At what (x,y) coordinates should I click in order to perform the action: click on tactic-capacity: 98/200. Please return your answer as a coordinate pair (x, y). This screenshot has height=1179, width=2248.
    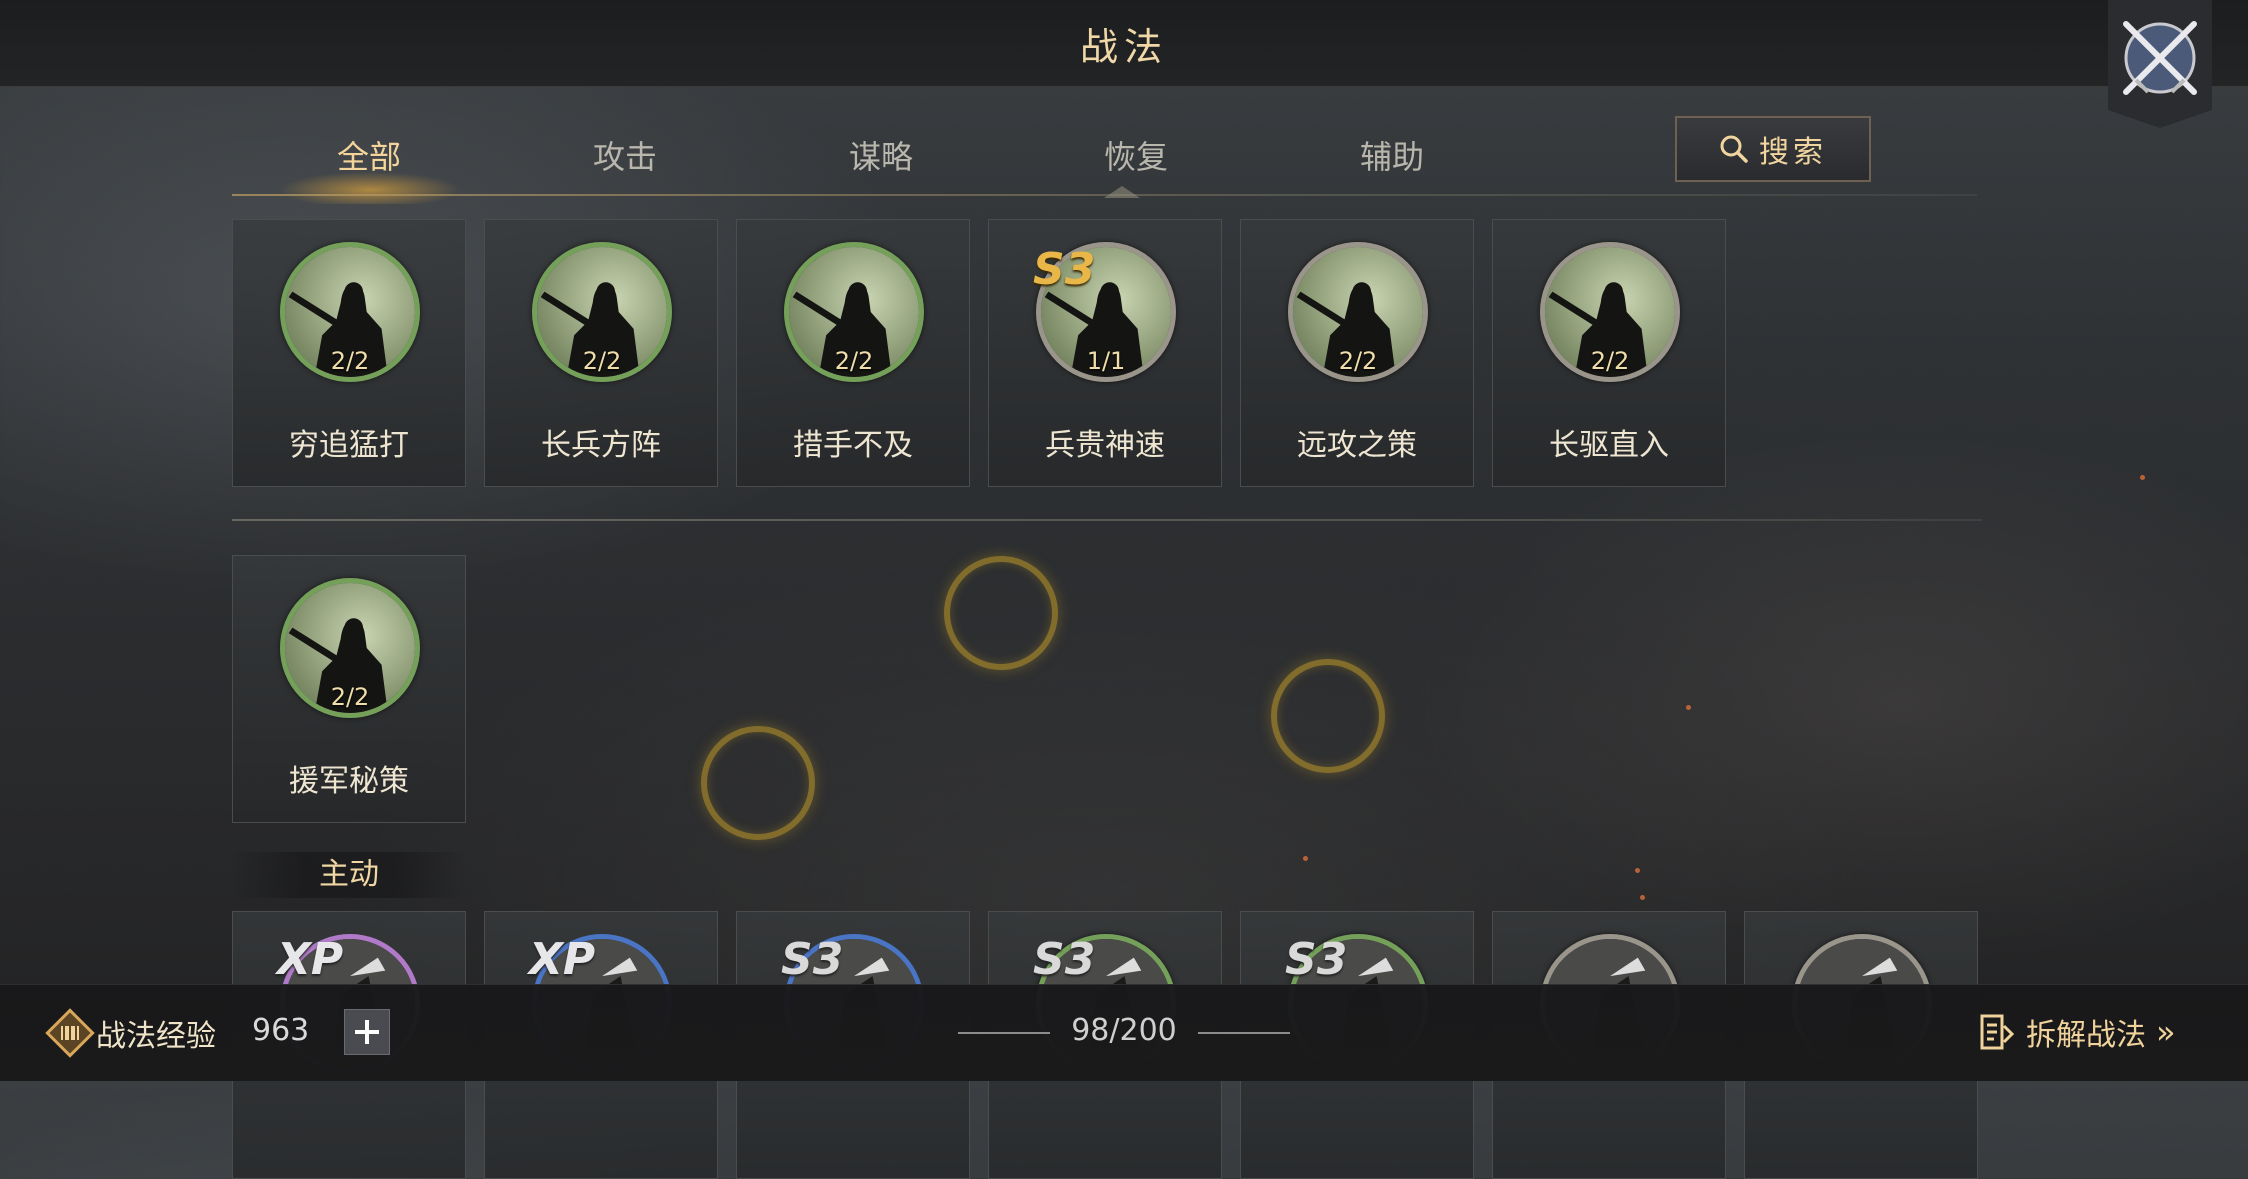
    Looking at the image, I should click on (1124, 1030).